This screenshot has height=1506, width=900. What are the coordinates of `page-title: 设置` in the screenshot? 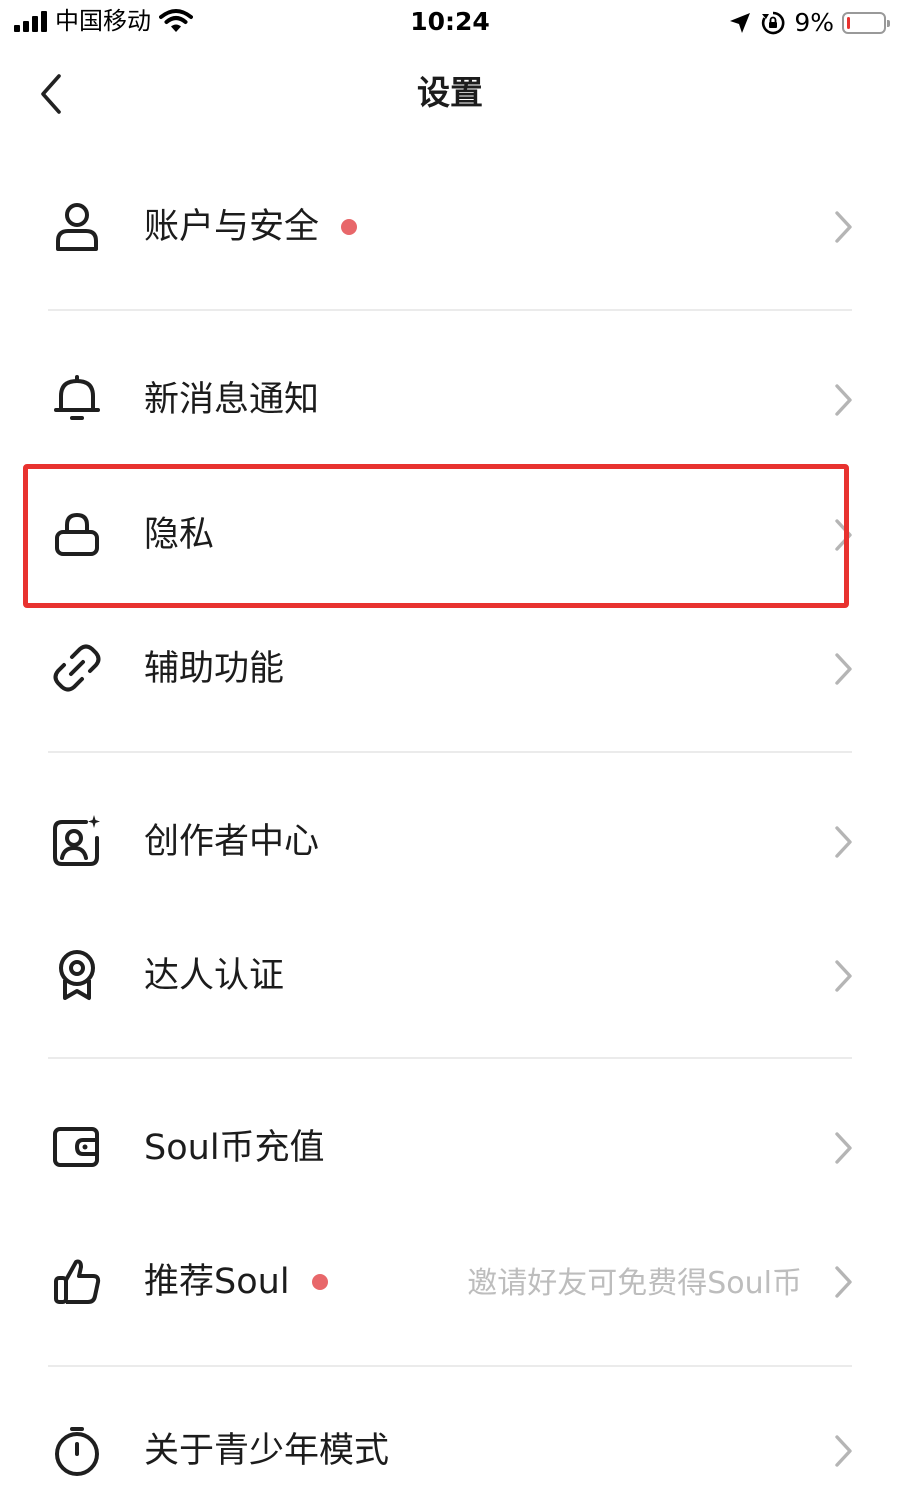 It's located at (450, 92).